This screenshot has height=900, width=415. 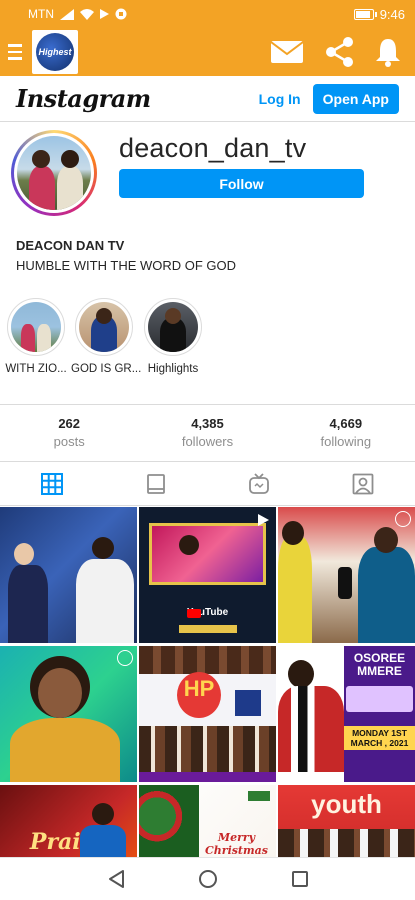 What do you see at coordinates (121, 14) in the screenshot?
I see `media-icon` at bounding box center [121, 14].